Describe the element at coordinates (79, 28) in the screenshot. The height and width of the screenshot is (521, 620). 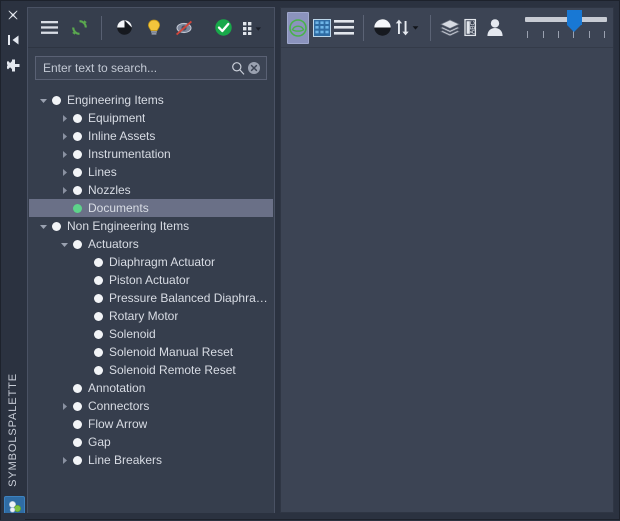
I see `refresh-icon` at that location.